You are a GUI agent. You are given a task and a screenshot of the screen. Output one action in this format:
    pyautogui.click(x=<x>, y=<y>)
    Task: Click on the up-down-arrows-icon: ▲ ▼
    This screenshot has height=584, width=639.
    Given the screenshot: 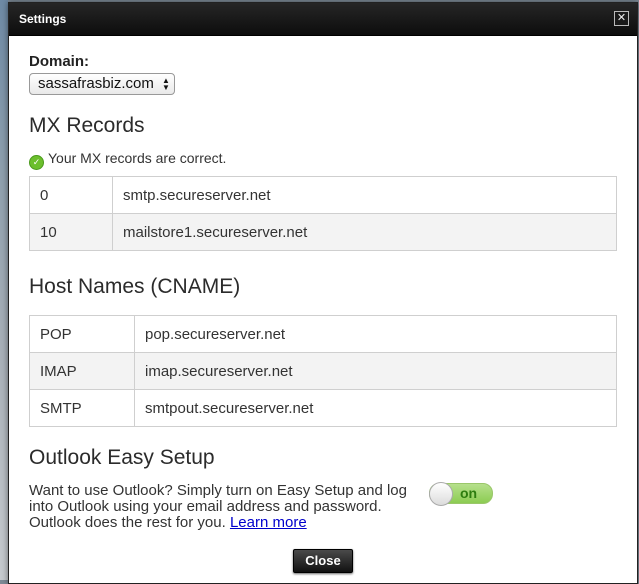 What is the action you would take?
    pyautogui.click(x=166, y=84)
    